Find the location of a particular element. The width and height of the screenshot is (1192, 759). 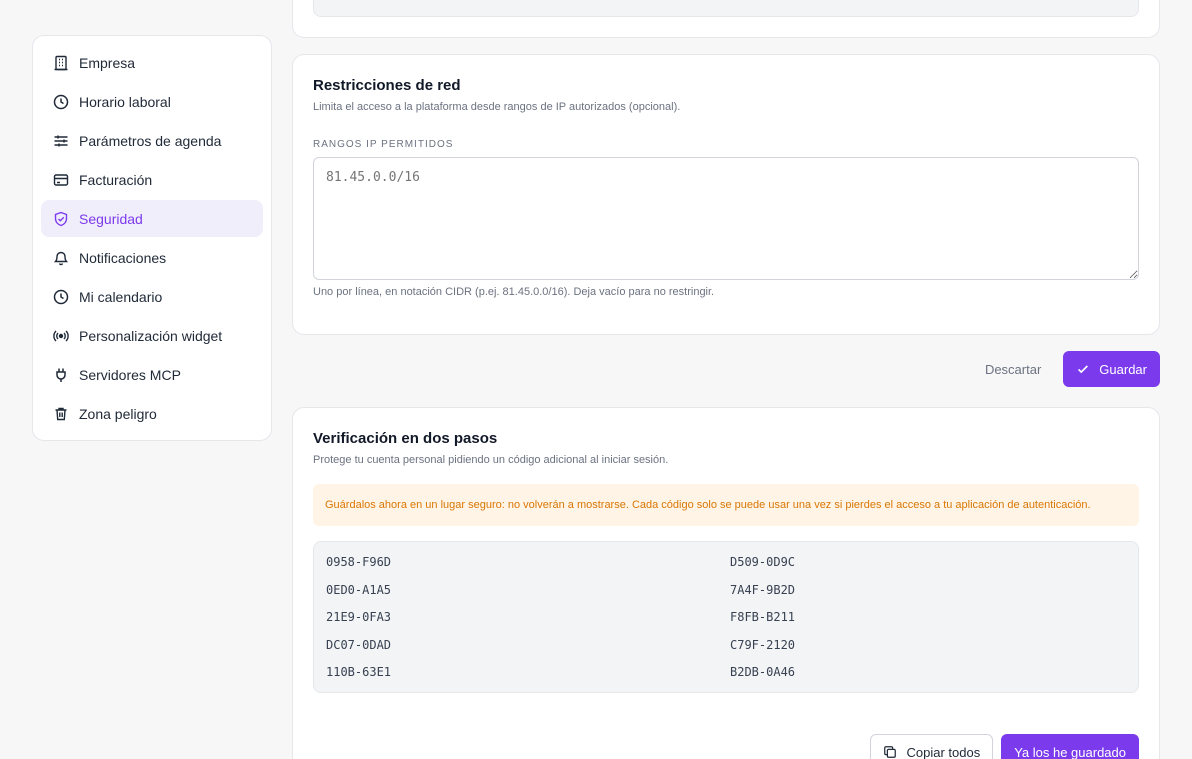

save-button: Guardar is located at coordinates (1111, 369).